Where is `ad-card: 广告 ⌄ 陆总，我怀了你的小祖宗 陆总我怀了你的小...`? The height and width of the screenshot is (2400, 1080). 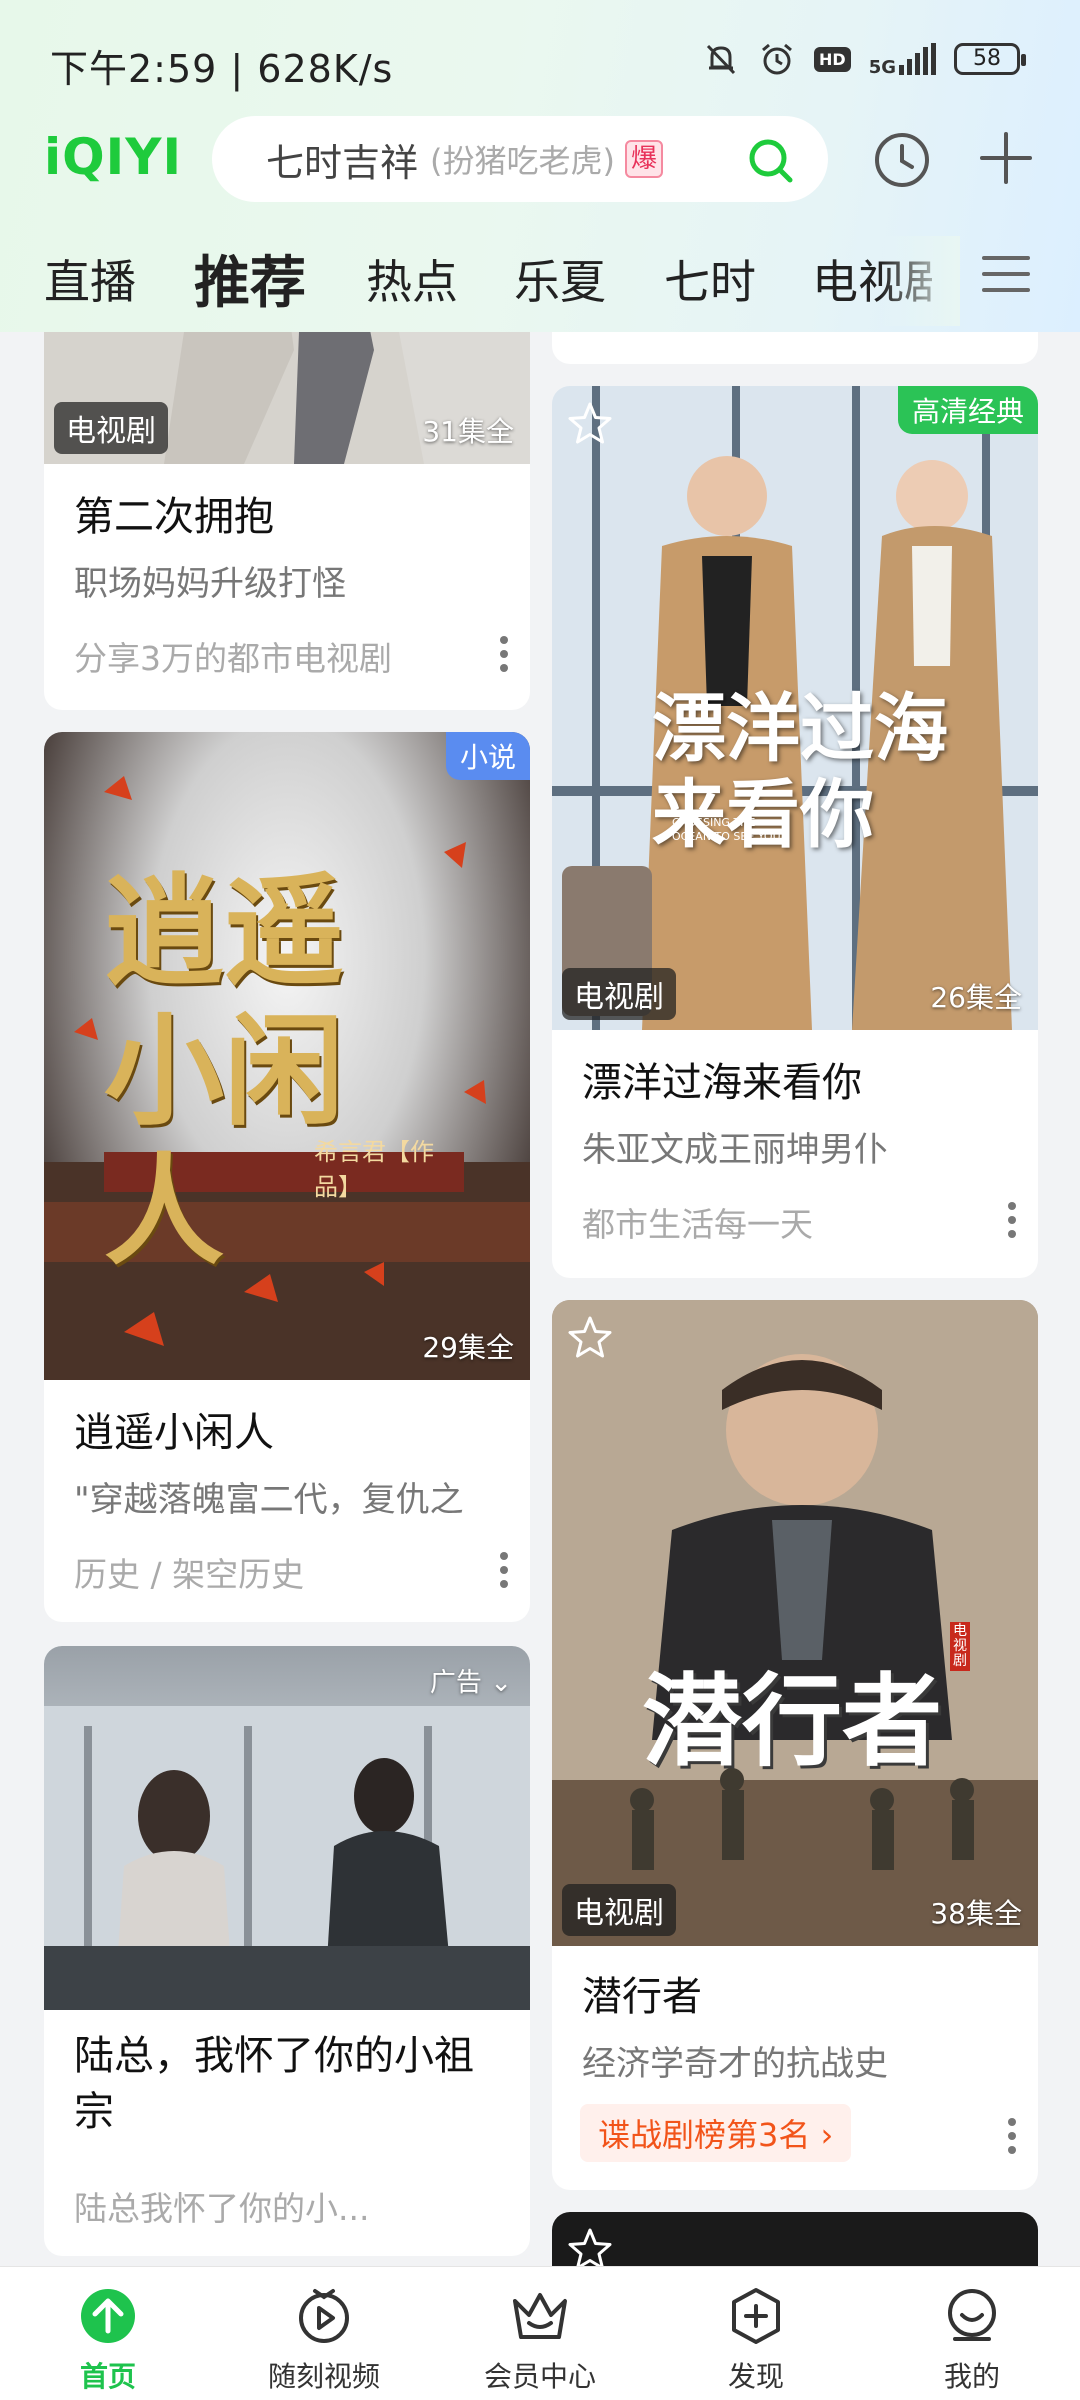
ad-card: 广告 ⌄ 陆总，我怀了你的小祖宗 陆总我怀了你的小... is located at coordinates (287, 1951).